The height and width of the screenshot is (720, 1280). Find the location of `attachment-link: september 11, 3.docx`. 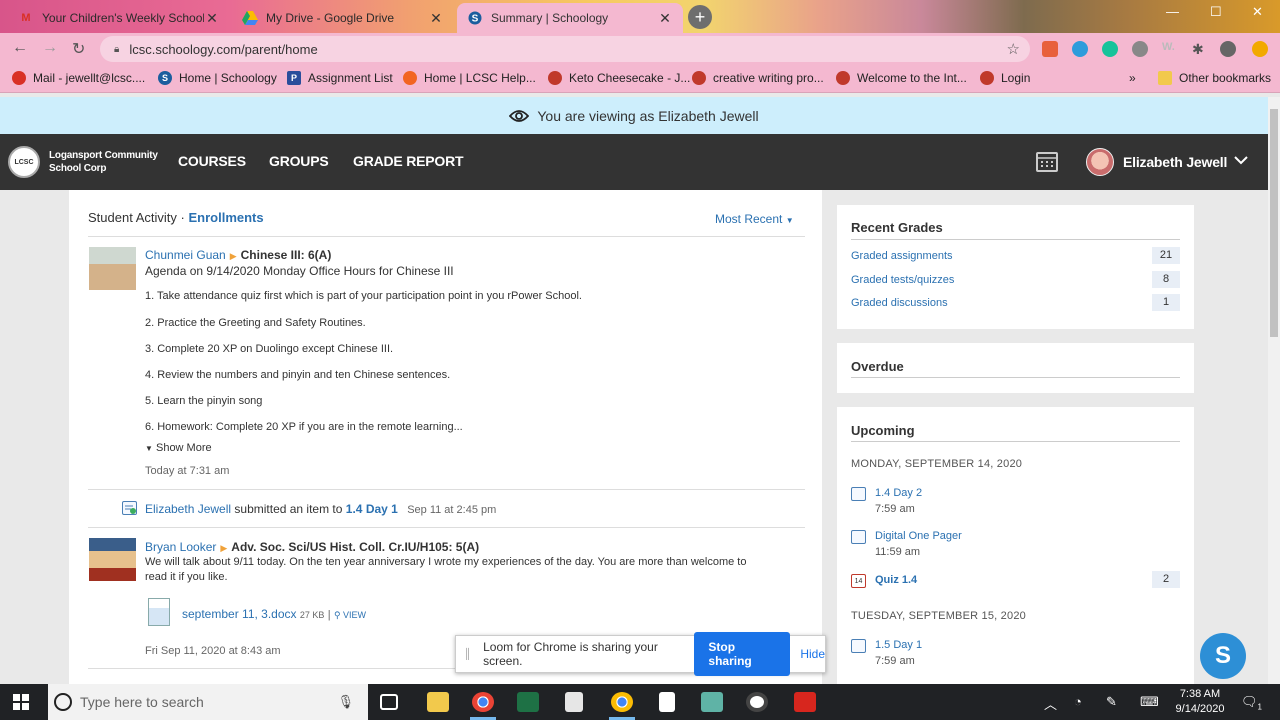

attachment-link: september 11, 3.docx is located at coordinates (239, 614).